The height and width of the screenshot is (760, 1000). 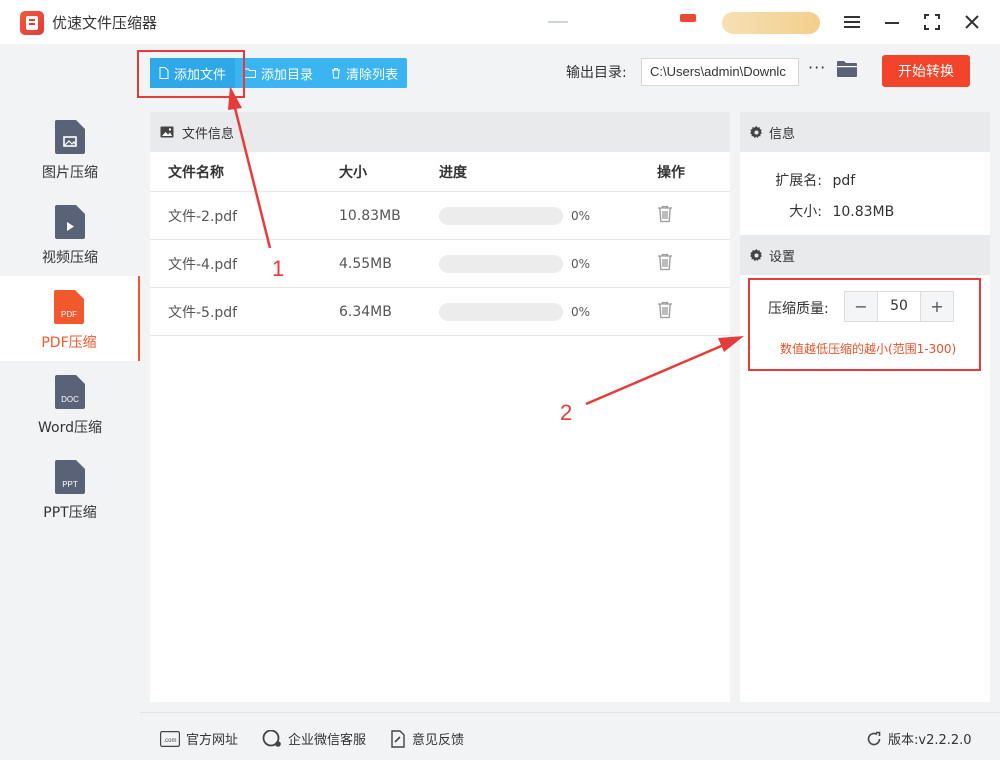 I want to click on extension-row: 扩展名: pdf, so click(x=810, y=180).